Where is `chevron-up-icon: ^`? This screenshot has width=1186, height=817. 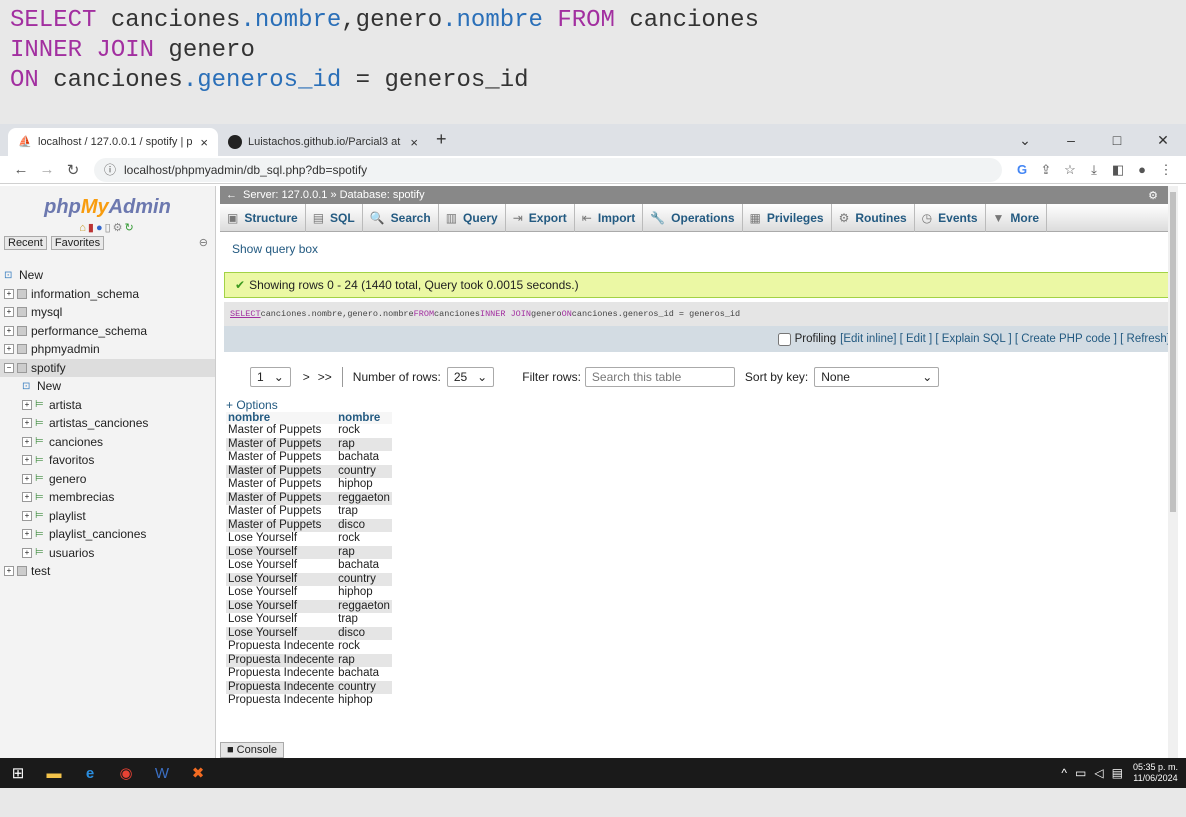
chevron-up-icon: ^ is located at coordinates (1064, 773).